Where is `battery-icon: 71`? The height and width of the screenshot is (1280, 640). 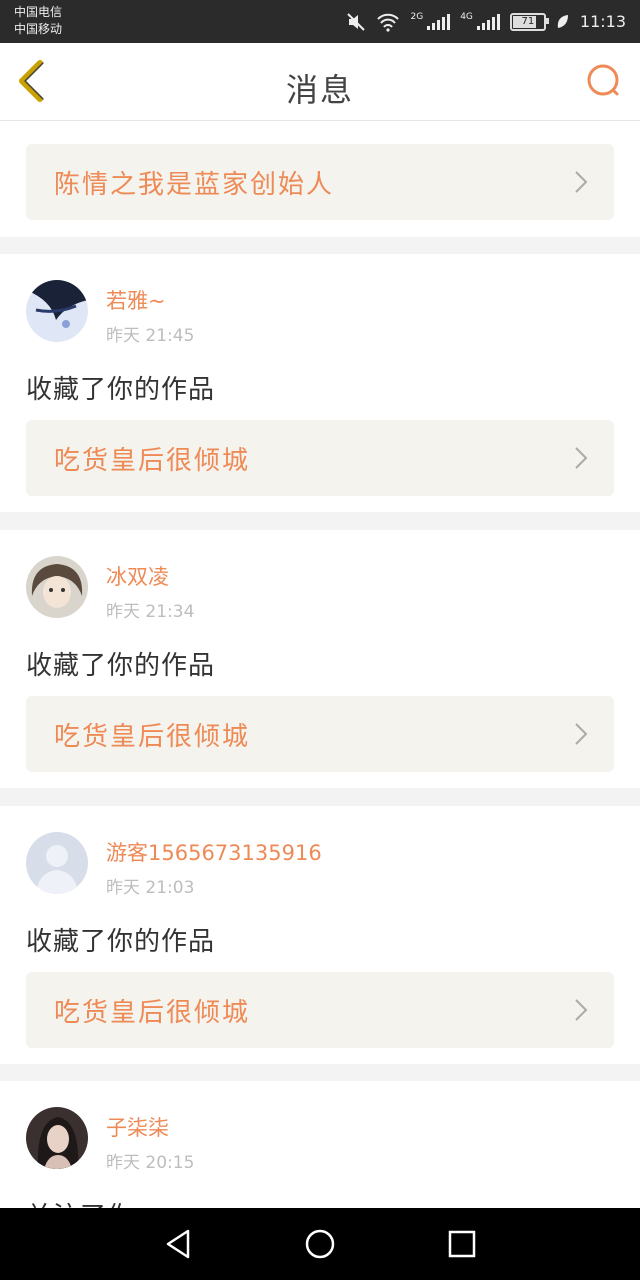
battery-icon: 71 is located at coordinates (529, 21).